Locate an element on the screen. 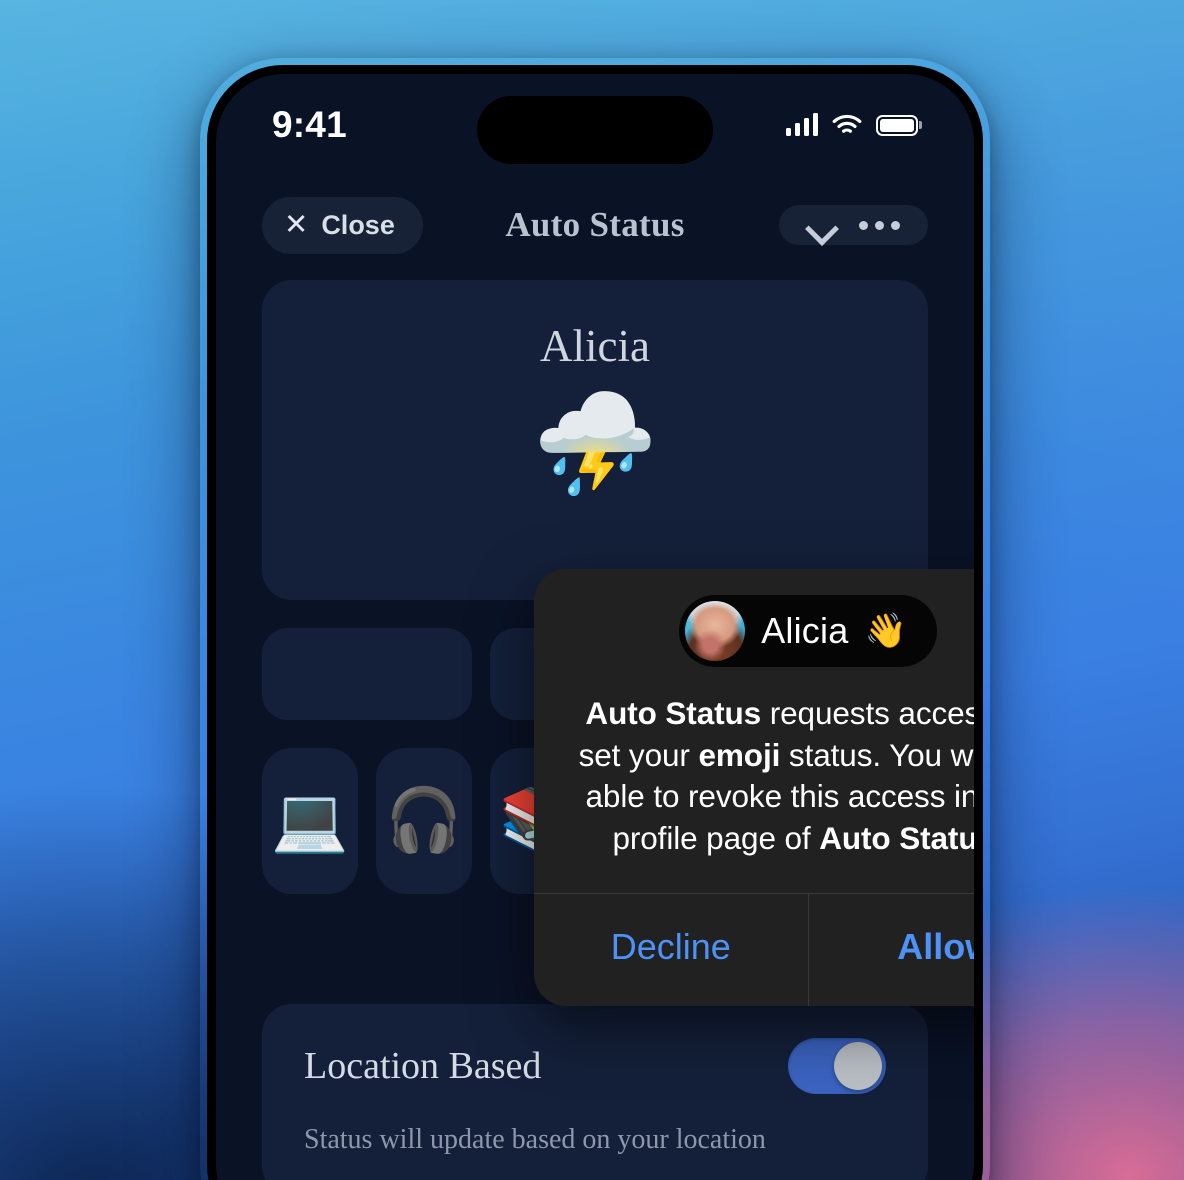 The height and width of the screenshot is (1180, 1184). identity-pill: Alicia 👋 is located at coordinates (808, 631).